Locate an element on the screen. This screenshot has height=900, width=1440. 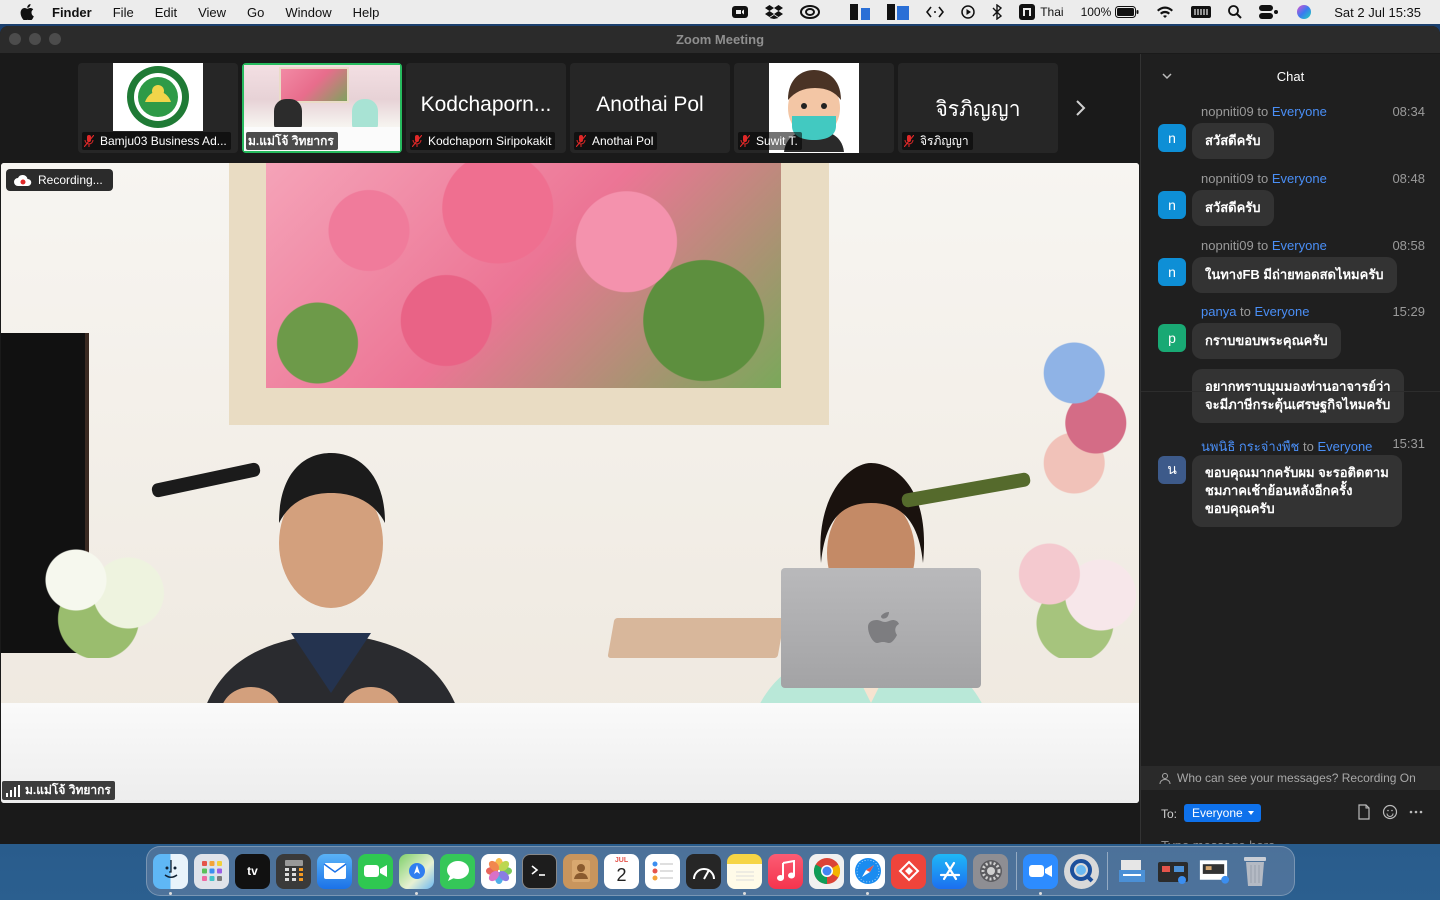
finder-icon is located at coordinates (170, 874).